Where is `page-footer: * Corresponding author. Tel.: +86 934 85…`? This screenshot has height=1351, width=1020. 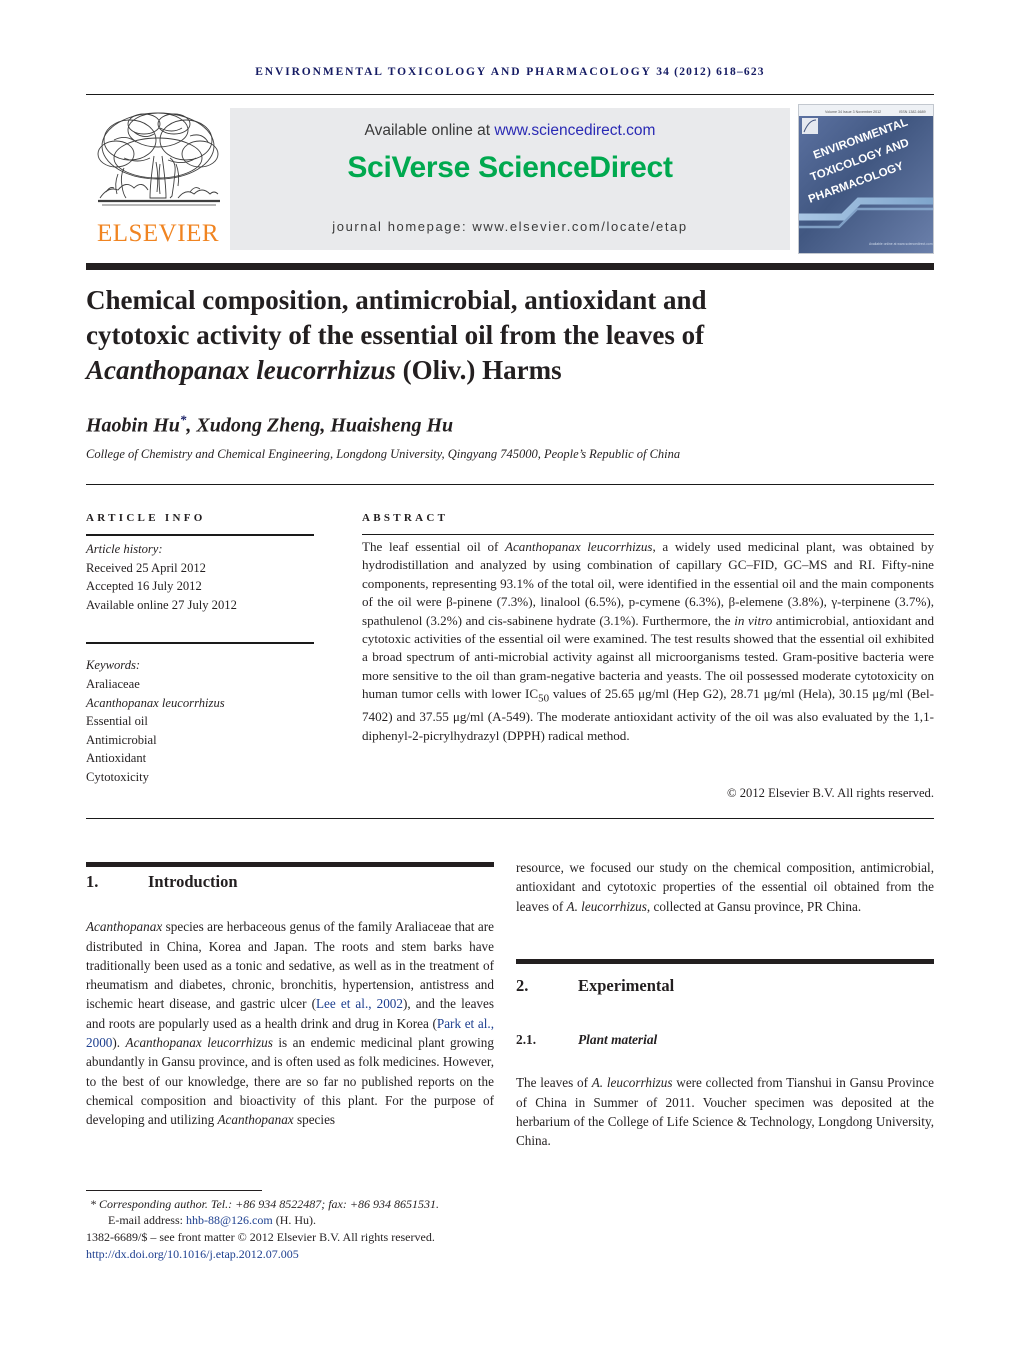
page-footer: * Corresponding author. Tel.: +86 934 85… is located at coordinates (301, 1229).